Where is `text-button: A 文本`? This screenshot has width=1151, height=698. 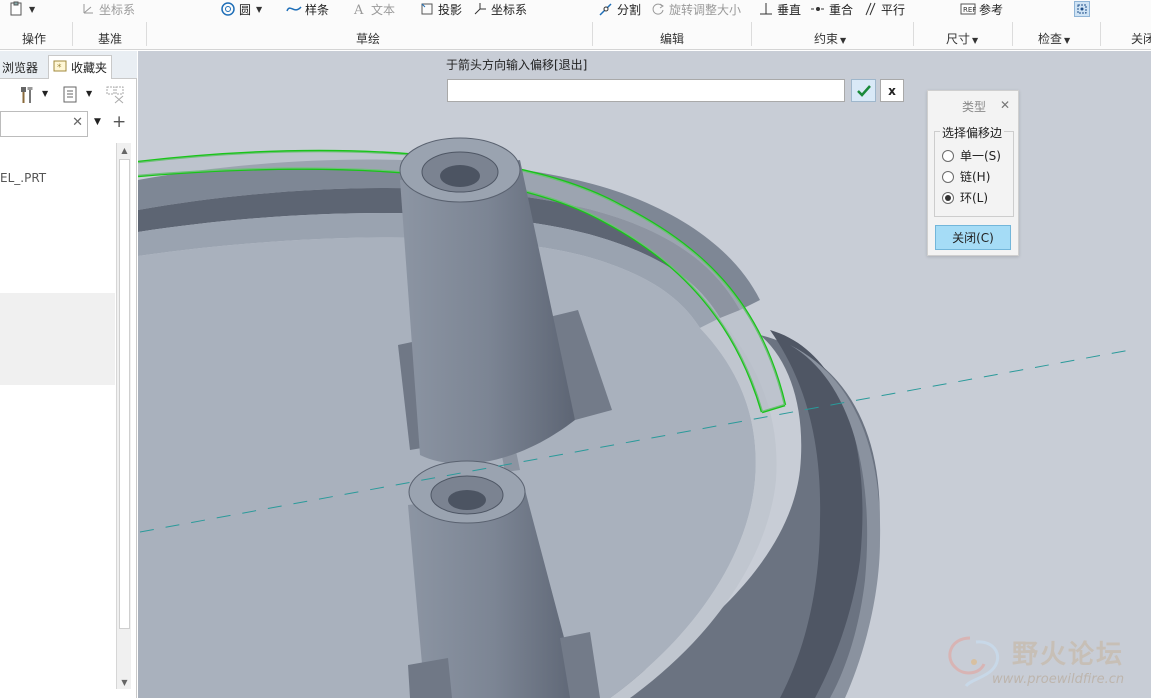
text-button: A 文本 is located at coordinates (373, 9).